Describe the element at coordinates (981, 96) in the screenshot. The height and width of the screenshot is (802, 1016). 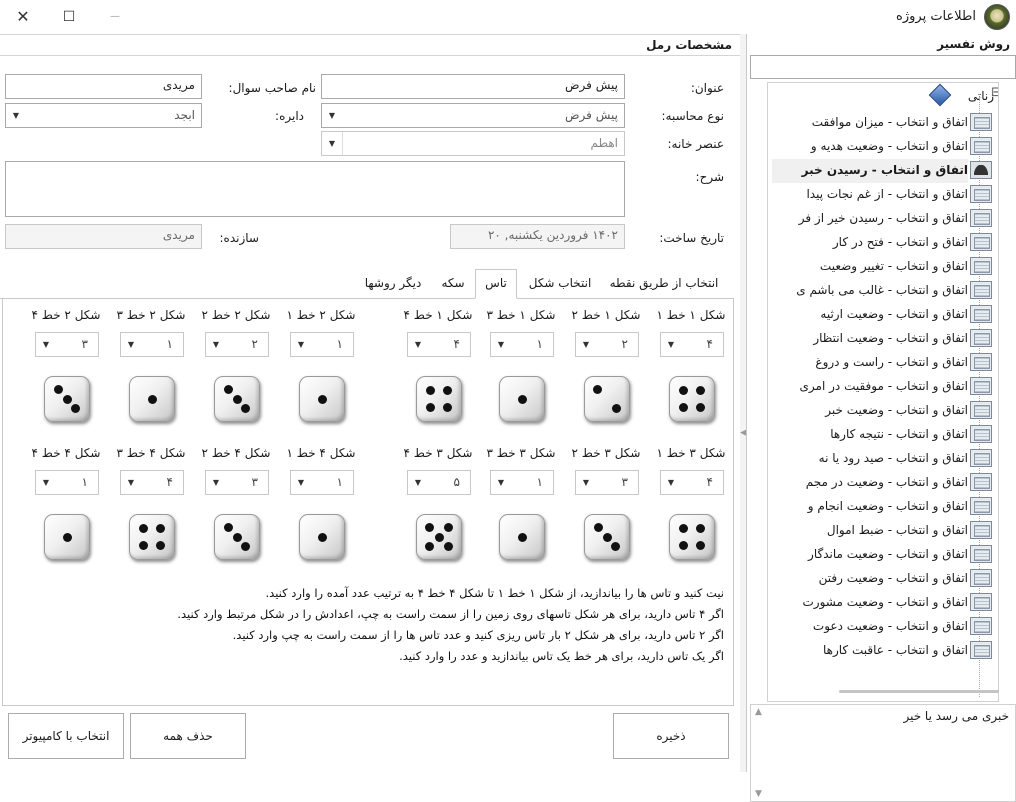
I see `tree-root: زناتی` at that location.